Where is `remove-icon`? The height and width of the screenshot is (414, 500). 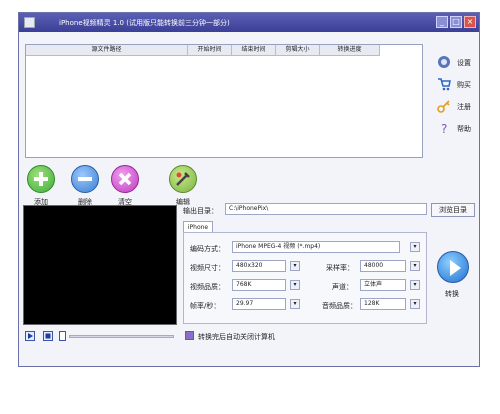 remove-icon is located at coordinates (85, 179).